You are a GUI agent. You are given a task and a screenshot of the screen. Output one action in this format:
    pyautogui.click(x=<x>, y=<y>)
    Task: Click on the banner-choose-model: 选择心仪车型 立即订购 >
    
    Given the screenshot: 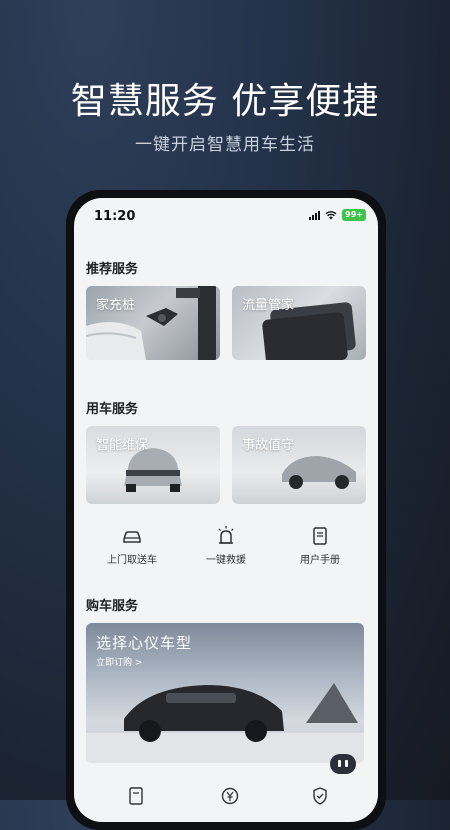 What is the action you would take?
    pyautogui.click(x=225, y=693)
    